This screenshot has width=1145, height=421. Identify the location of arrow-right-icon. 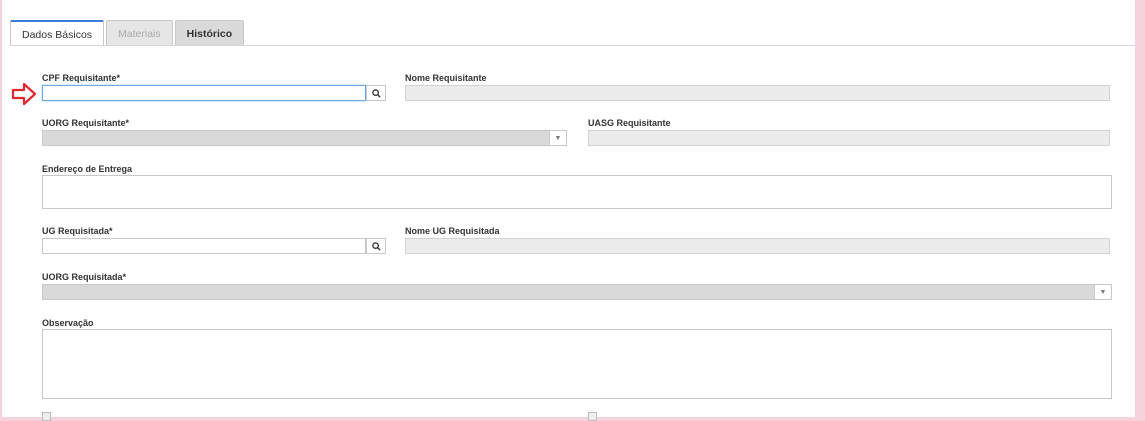
(24, 94).